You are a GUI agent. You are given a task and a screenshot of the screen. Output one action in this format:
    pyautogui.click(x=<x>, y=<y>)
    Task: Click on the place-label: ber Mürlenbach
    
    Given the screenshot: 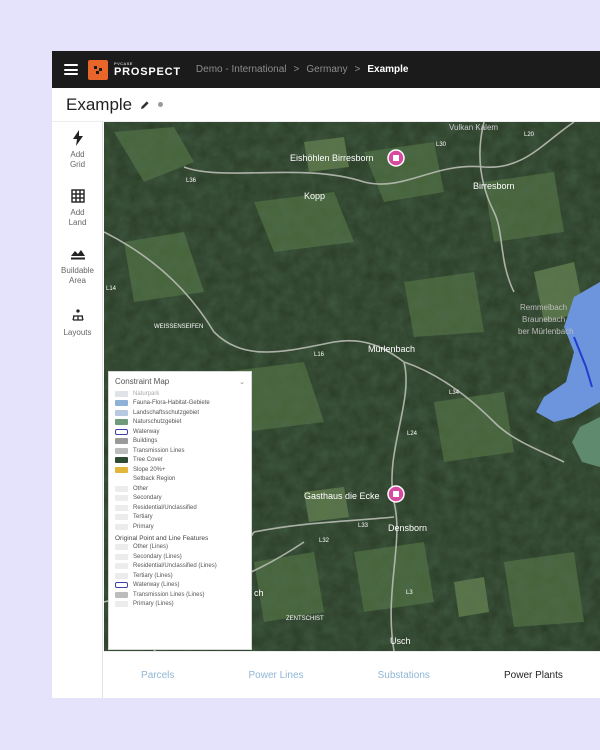 What is the action you would take?
    pyautogui.click(x=546, y=331)
    